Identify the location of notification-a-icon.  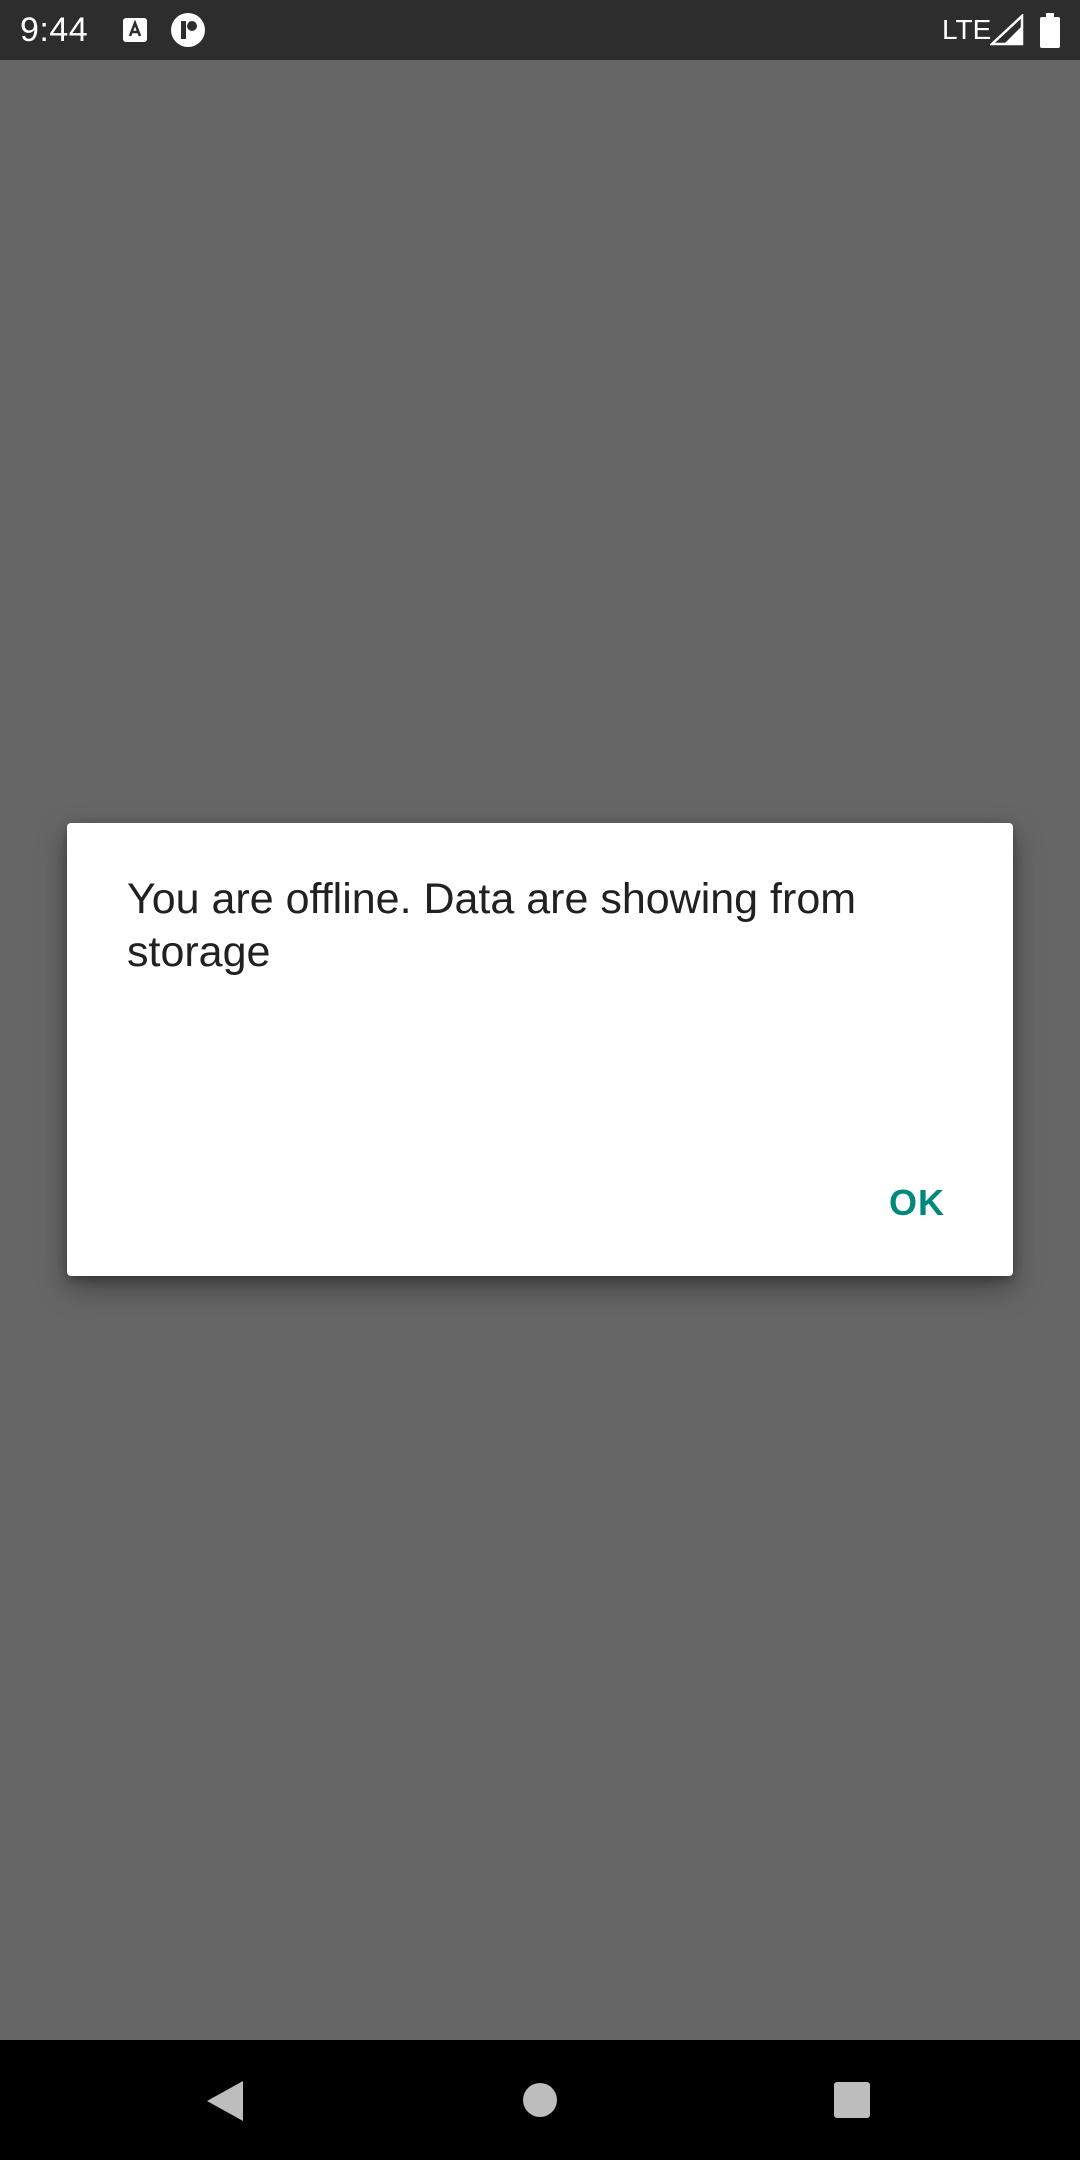
(135, 30).